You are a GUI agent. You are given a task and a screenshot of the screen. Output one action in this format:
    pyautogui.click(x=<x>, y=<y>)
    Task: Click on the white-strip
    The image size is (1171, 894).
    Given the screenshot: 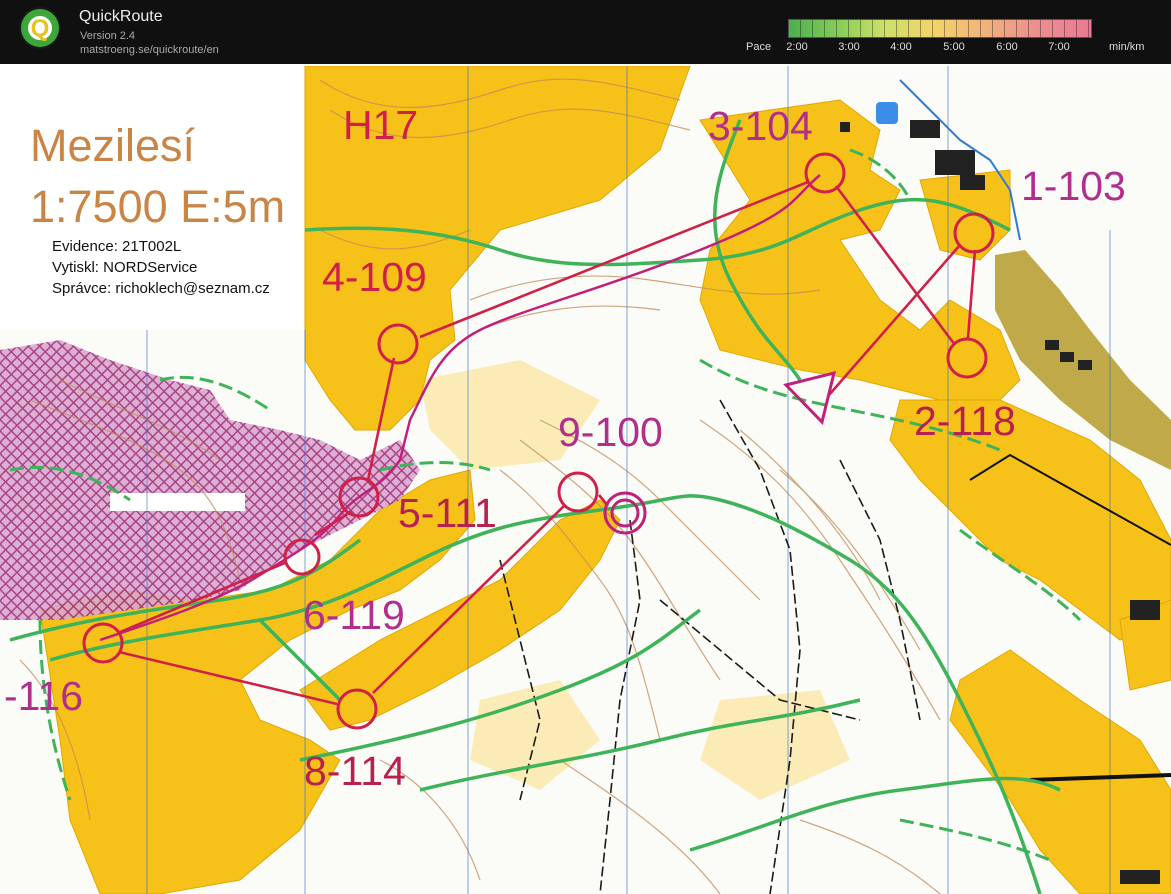 What is the action you would take?
    pyautogui.click(x=177, y=502)
    